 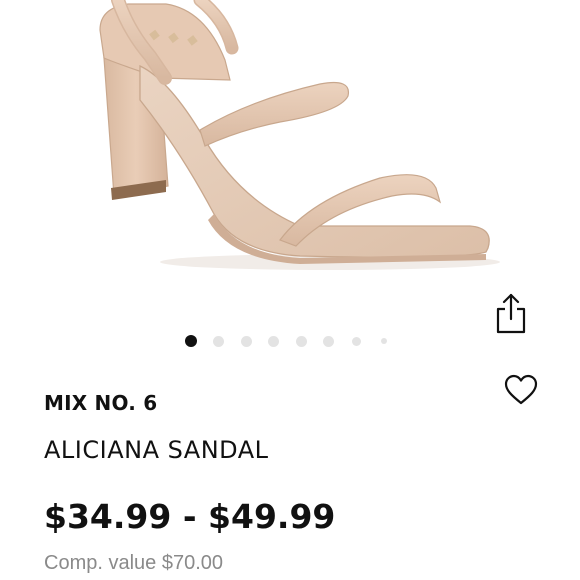 I want to click on comp-value: Comp. value $70.00, so click(x=134, y=563).